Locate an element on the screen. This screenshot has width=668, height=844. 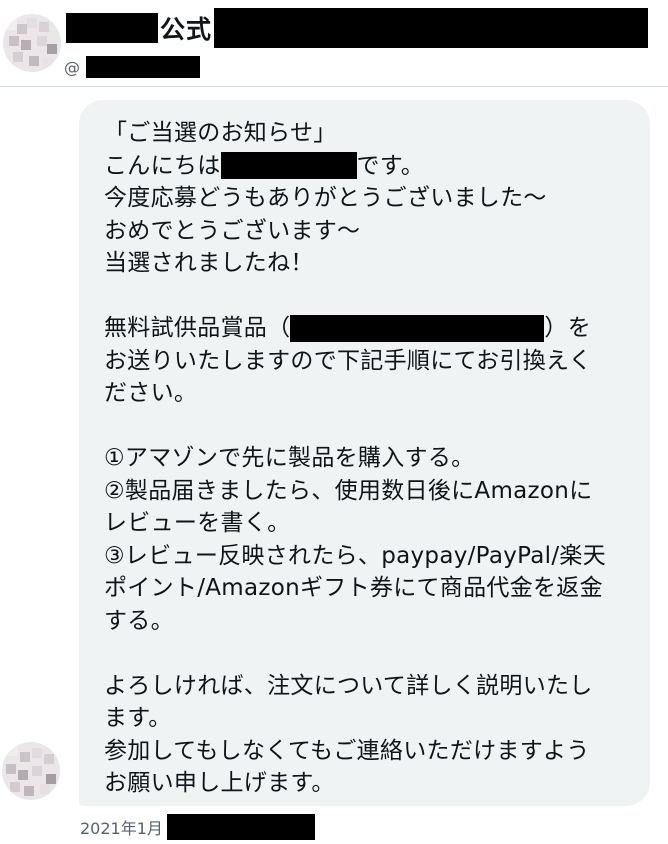
sender-avatar-bottom is located at coordinates (31, 771).